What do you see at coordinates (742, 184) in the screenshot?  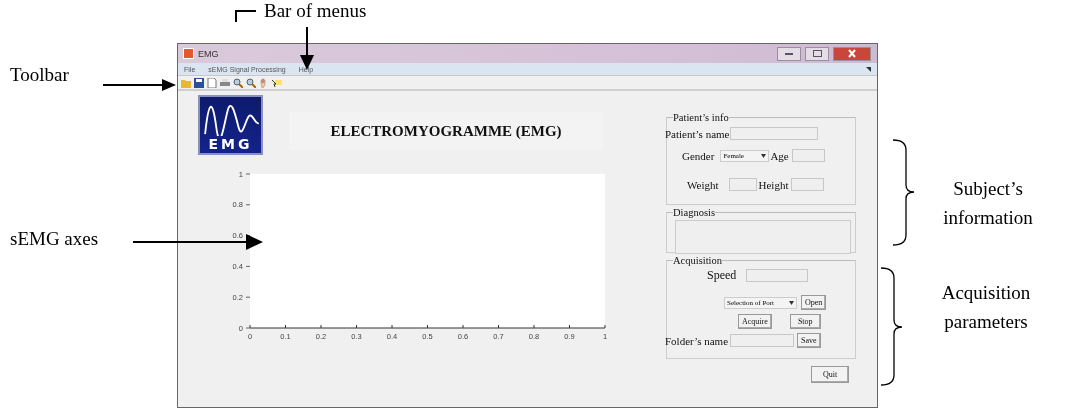 I see `weight-field` at bounding box center [742, 184].